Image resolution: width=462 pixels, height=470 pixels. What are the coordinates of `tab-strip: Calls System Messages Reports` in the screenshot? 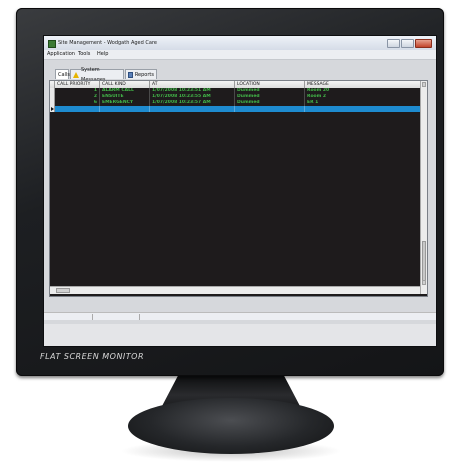 It's located at (240, 71).